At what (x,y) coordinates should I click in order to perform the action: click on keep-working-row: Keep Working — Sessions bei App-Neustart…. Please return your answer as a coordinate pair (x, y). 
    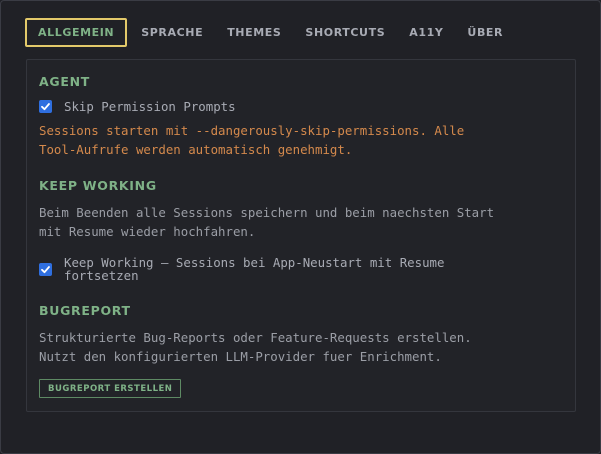
    Looking at the image, I should click on (241, 269).